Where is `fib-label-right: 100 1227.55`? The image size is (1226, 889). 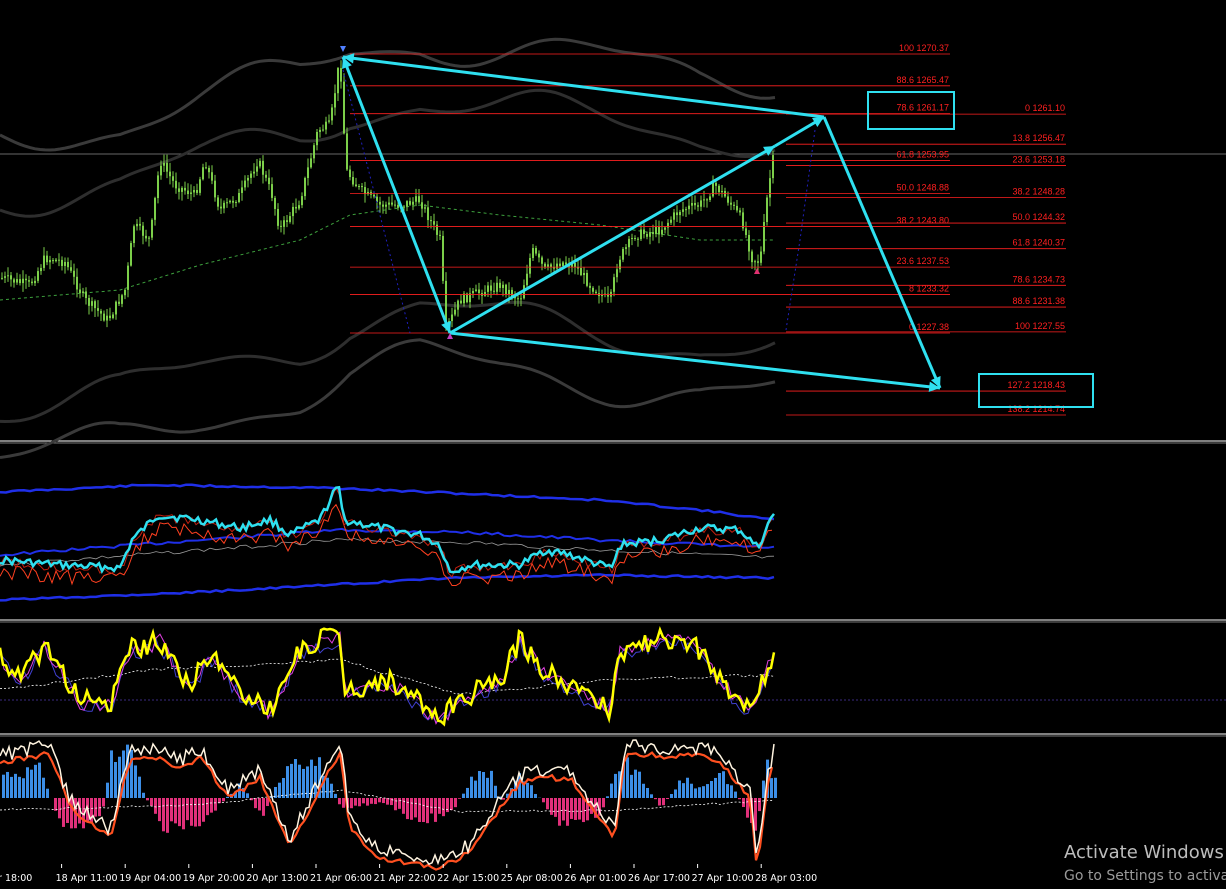
fib-label-right: 100 1227.55 is located at coordinates (1040, 326).